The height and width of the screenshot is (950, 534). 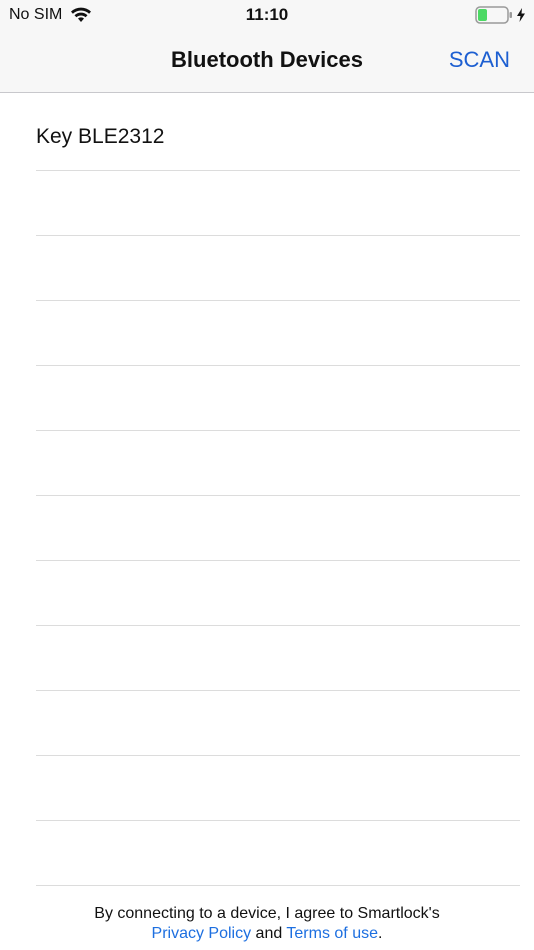 I want to click on status-time: 11:10, so click(x=267, y=14).